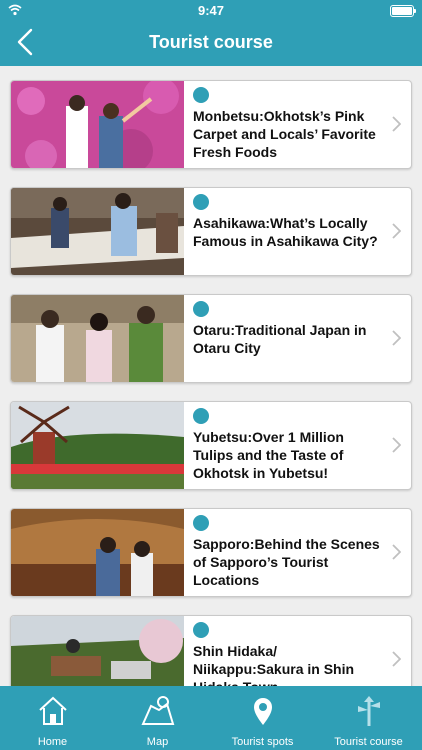 This screenshot has width=422, height=750. What do you see at coordinates (262, 742) in the screenshot?
I see `tab-label: Tourist spots` at bounding box center [262, 742].